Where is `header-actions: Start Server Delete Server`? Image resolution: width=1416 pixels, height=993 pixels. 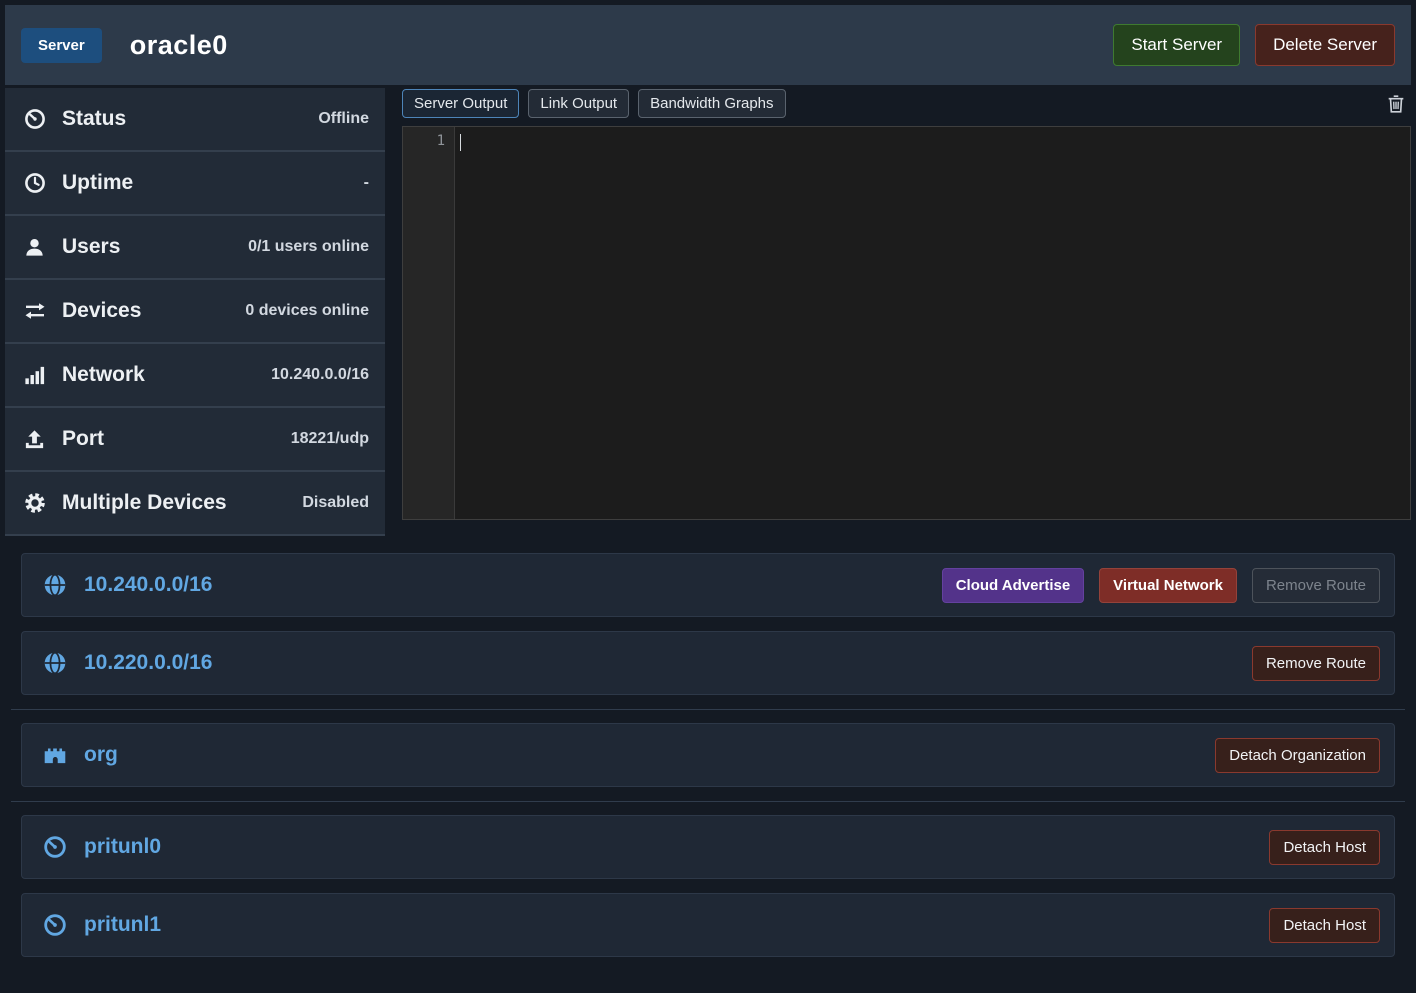 header-actions: Start Server Delete Server is located at coordinates (1254, 45).